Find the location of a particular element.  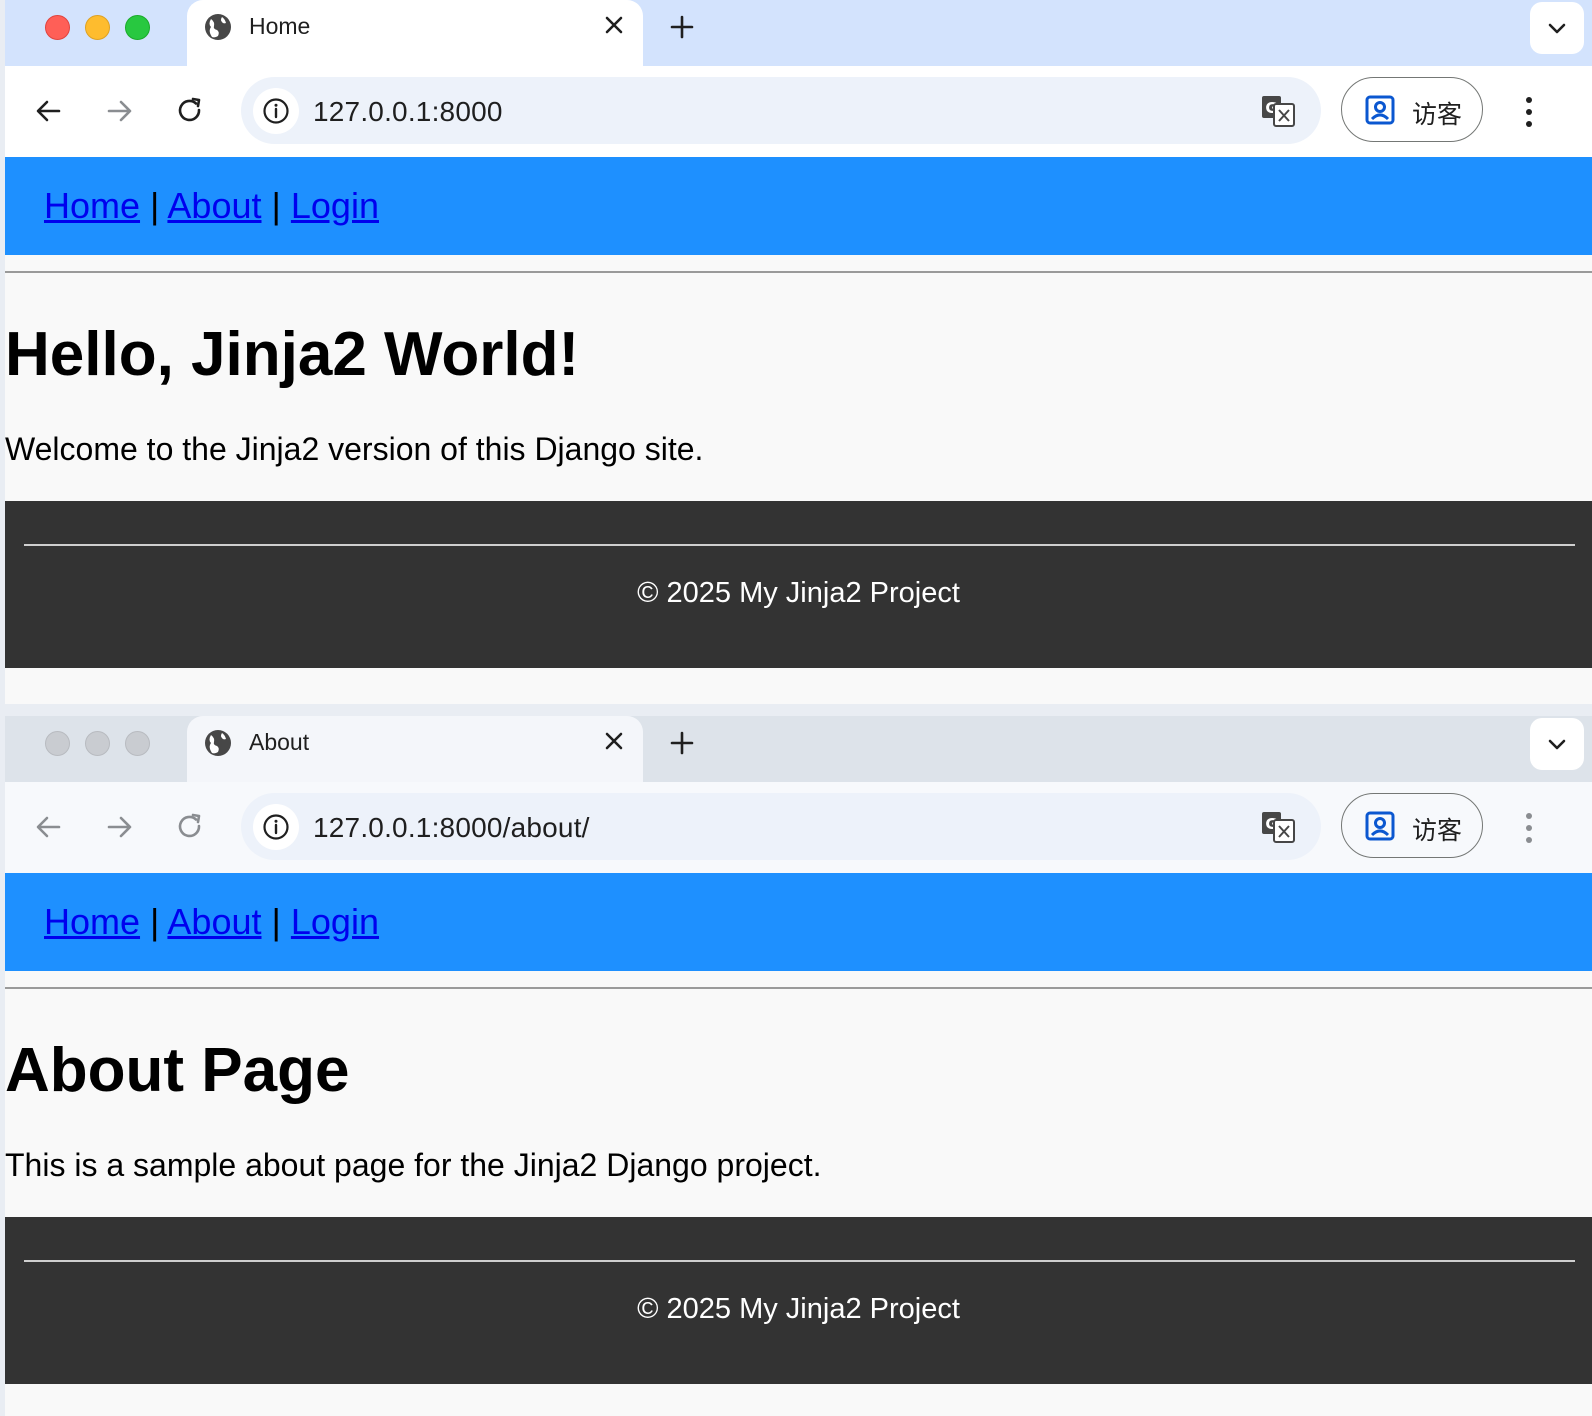

url-text: 127.0.0.1:8000 is located at coordinates (408, 111).